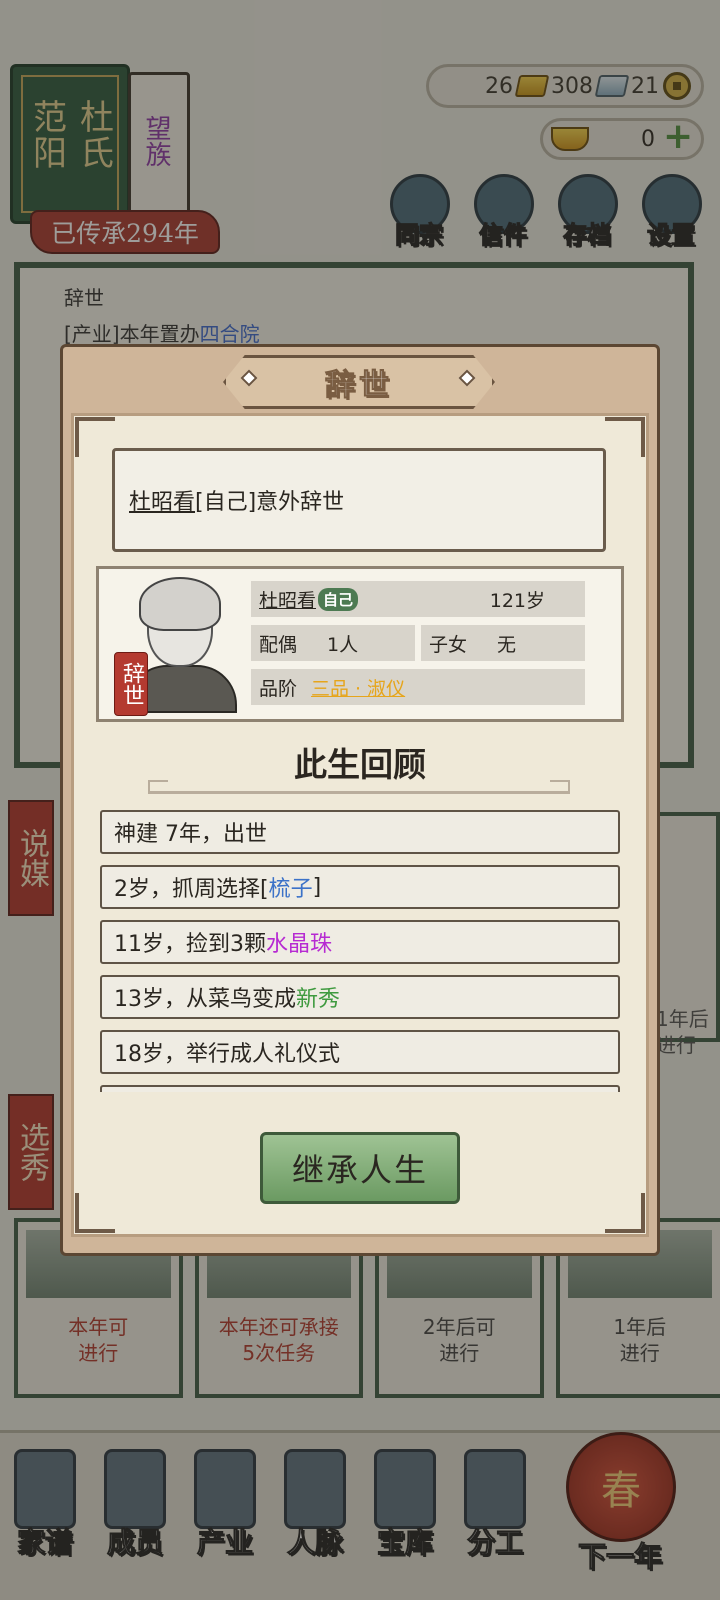  Describe the element at coordinates (205, 999) in the screenshot. I see `life-event-text: 13岁，从菜鸟变成` at that location.